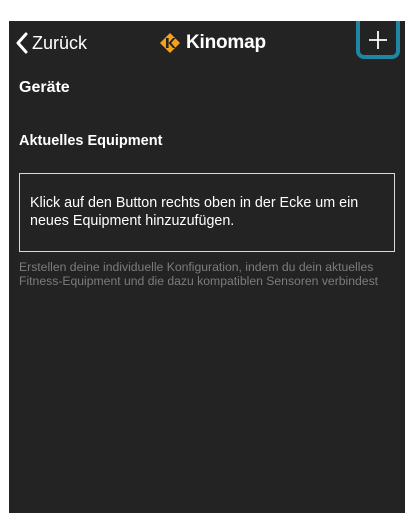 The image size is (408, 513). What do you see at coordinates (21, 43) in the screenshot?
I see `chevron-left-icon` at bounding box center [21, 43].